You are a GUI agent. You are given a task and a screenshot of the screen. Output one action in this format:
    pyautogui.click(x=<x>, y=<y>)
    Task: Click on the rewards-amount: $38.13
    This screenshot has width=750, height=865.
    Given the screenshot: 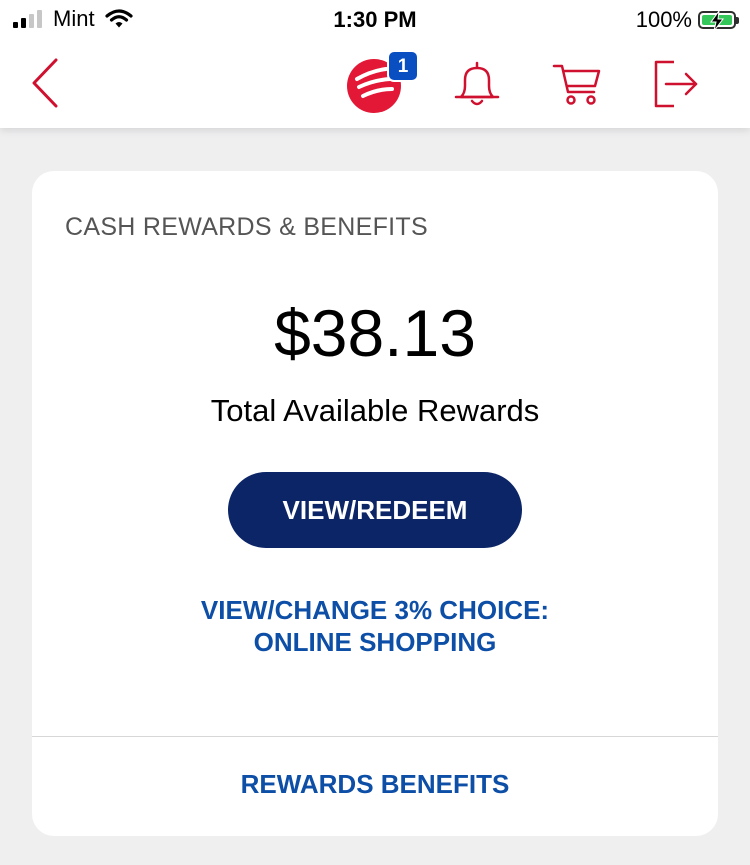 What is the action you would take?
    pyautogui.click(x=375, y=333)
    